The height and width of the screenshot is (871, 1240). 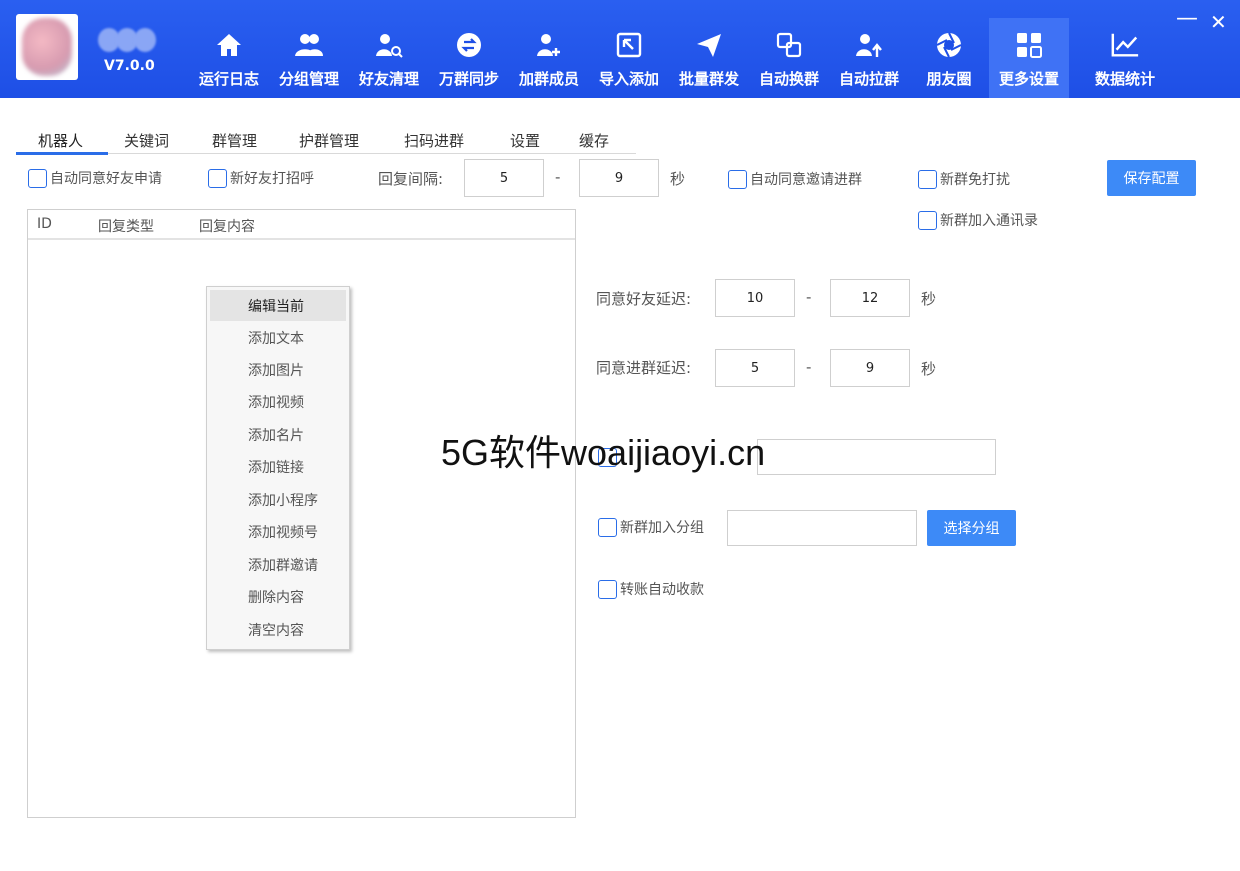 What do you see at coordinates (278, 531) in the screenshot?
I see `menu-add-channel: 添加视频号` at bounding box center [278, 531].